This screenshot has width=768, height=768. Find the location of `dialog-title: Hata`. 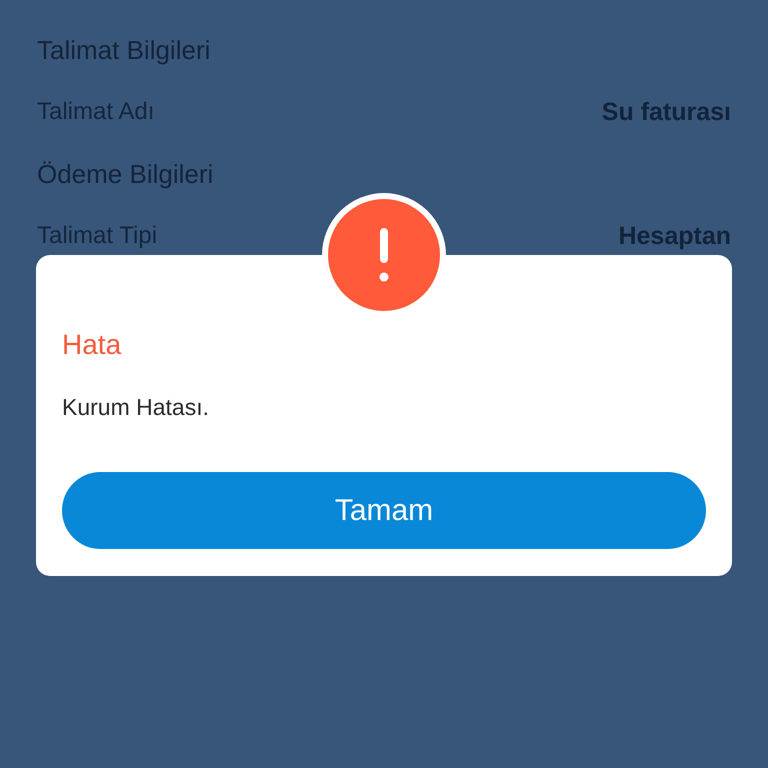

dialog-title: Hata is located at coordinates (92, 345).